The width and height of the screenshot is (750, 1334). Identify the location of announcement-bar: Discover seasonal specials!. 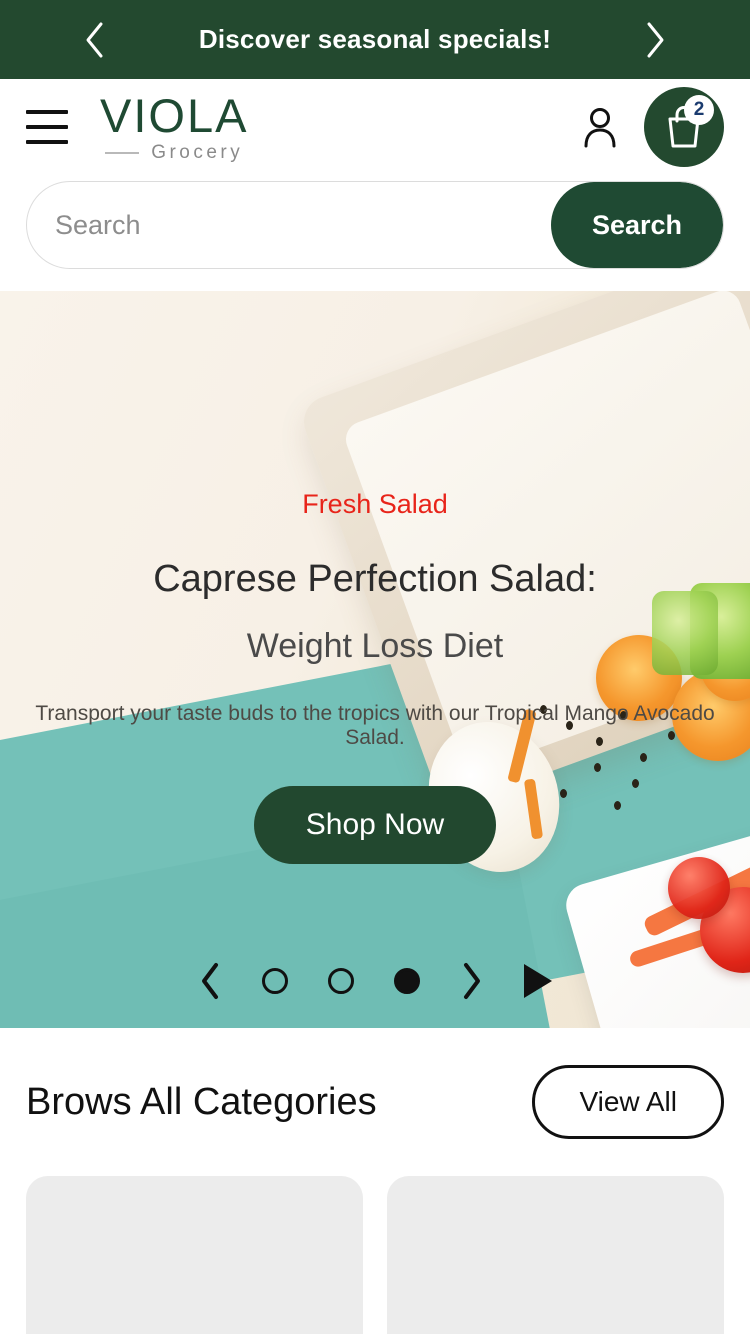
(375, 39).